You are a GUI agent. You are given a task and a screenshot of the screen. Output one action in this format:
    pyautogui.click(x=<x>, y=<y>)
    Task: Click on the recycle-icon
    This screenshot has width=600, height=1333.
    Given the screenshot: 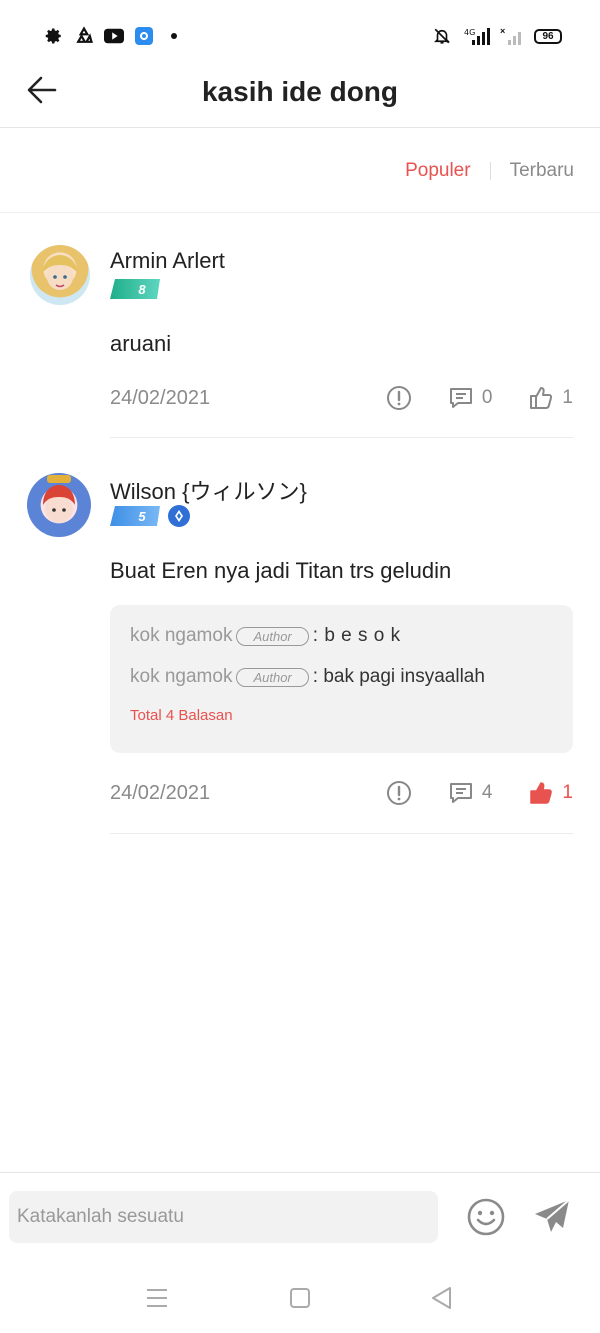 What is the action you would take?
    pyautogui.click(x=84, y=36)
    